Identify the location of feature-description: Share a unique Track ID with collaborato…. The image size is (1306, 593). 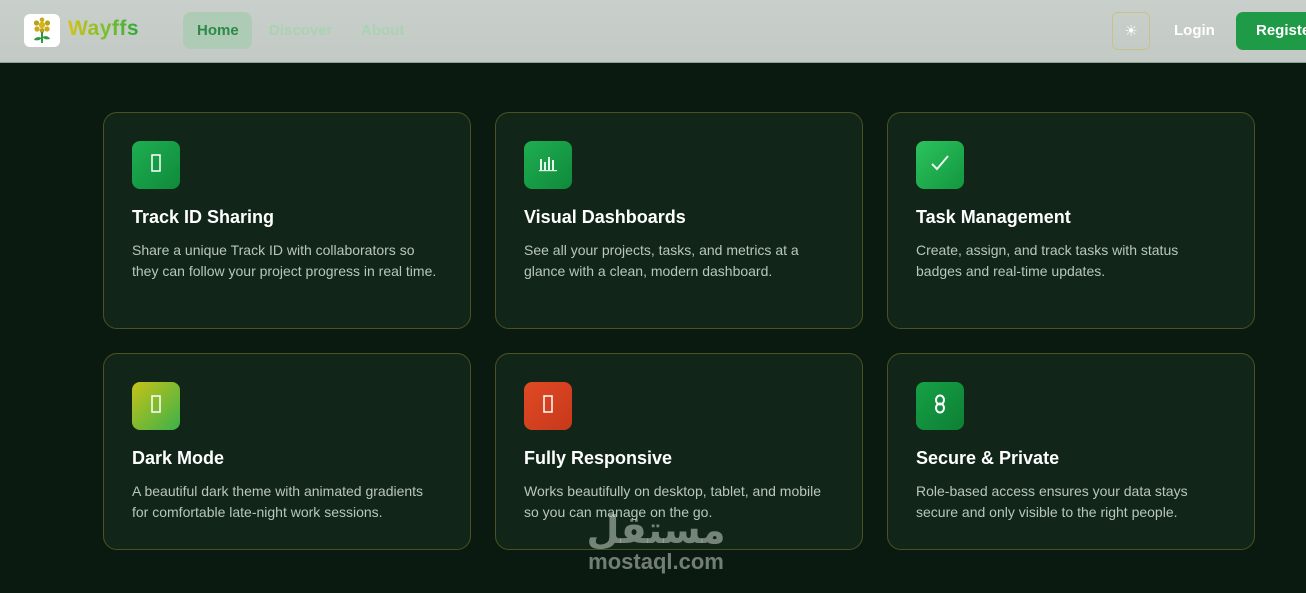
(284, 260).